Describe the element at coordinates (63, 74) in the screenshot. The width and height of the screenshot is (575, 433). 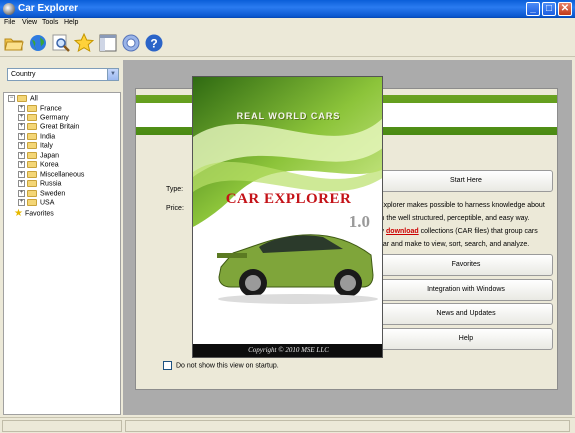
I see `filter-dropdown: Country ▼` at that location.